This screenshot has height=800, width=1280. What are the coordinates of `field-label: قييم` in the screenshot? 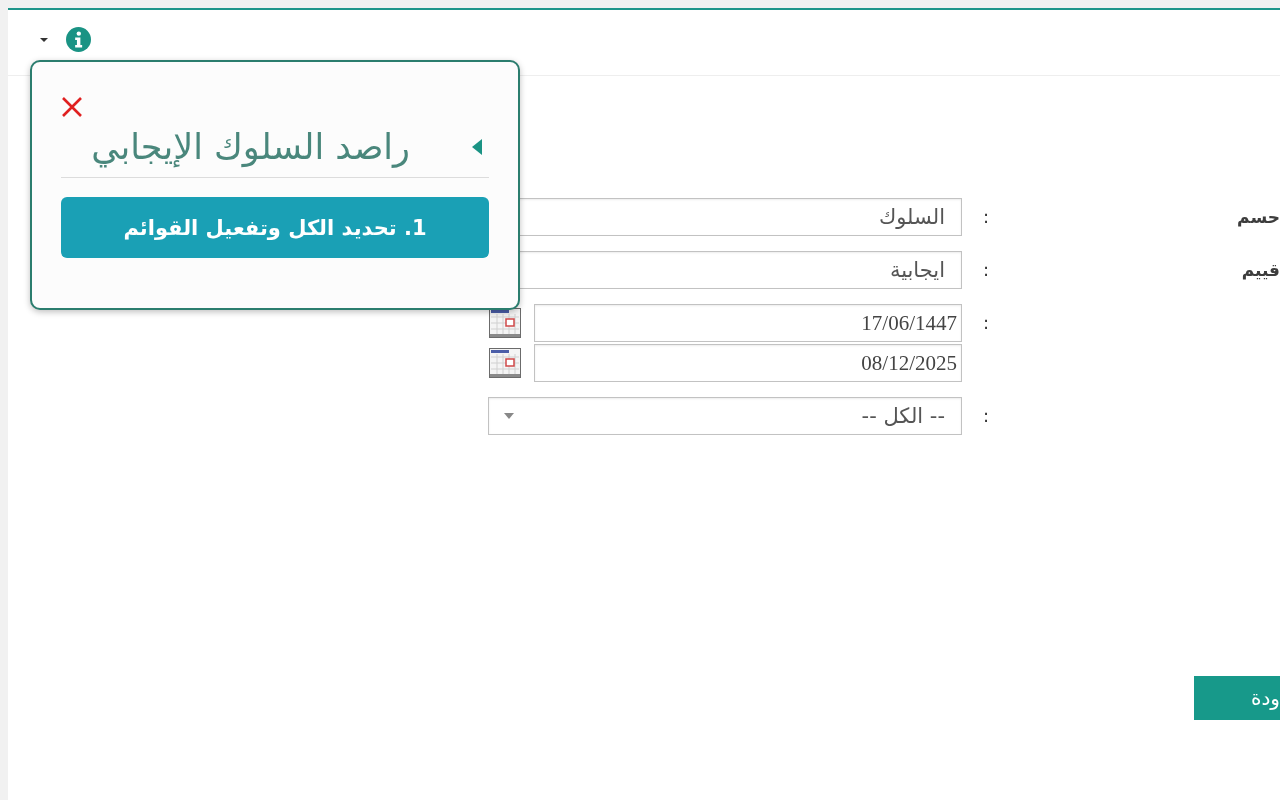 It's located at (1260, 270).